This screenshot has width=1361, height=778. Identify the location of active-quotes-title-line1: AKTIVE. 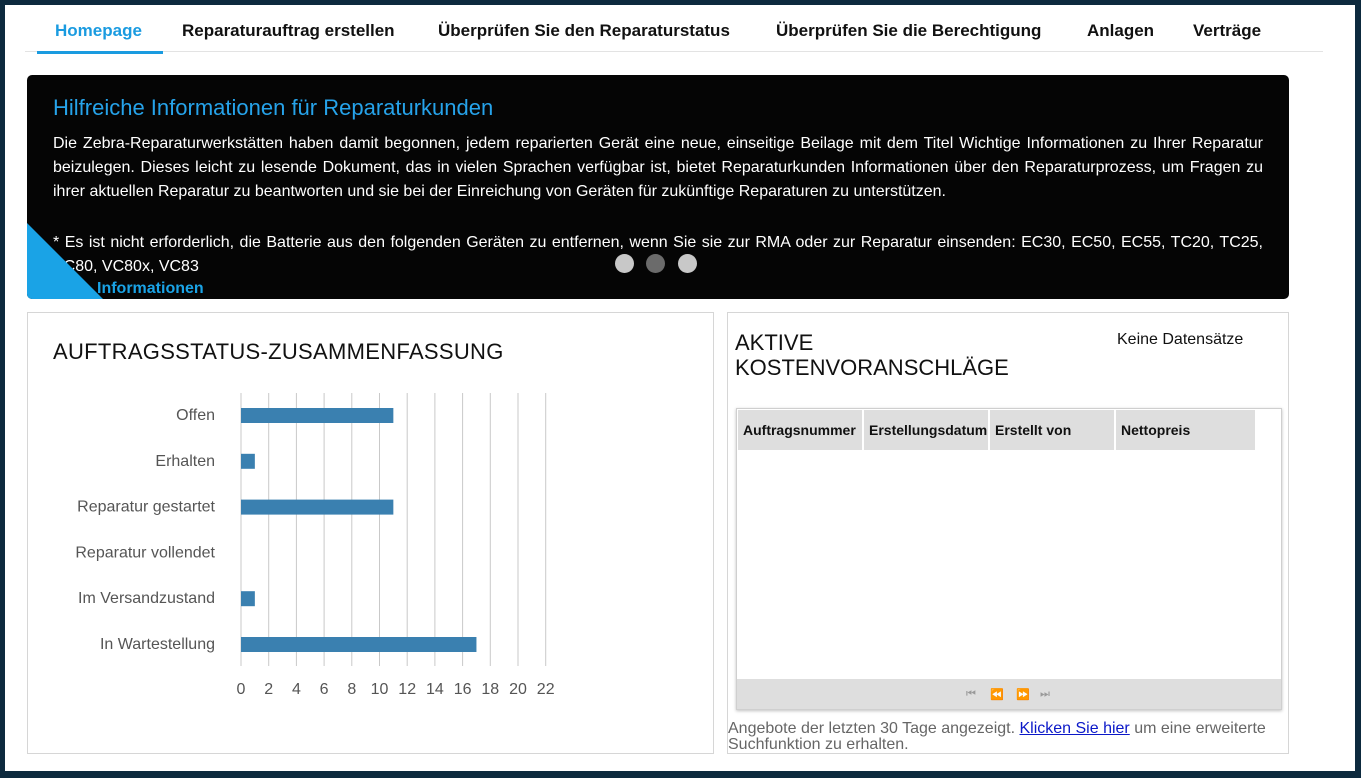
(774, 342).